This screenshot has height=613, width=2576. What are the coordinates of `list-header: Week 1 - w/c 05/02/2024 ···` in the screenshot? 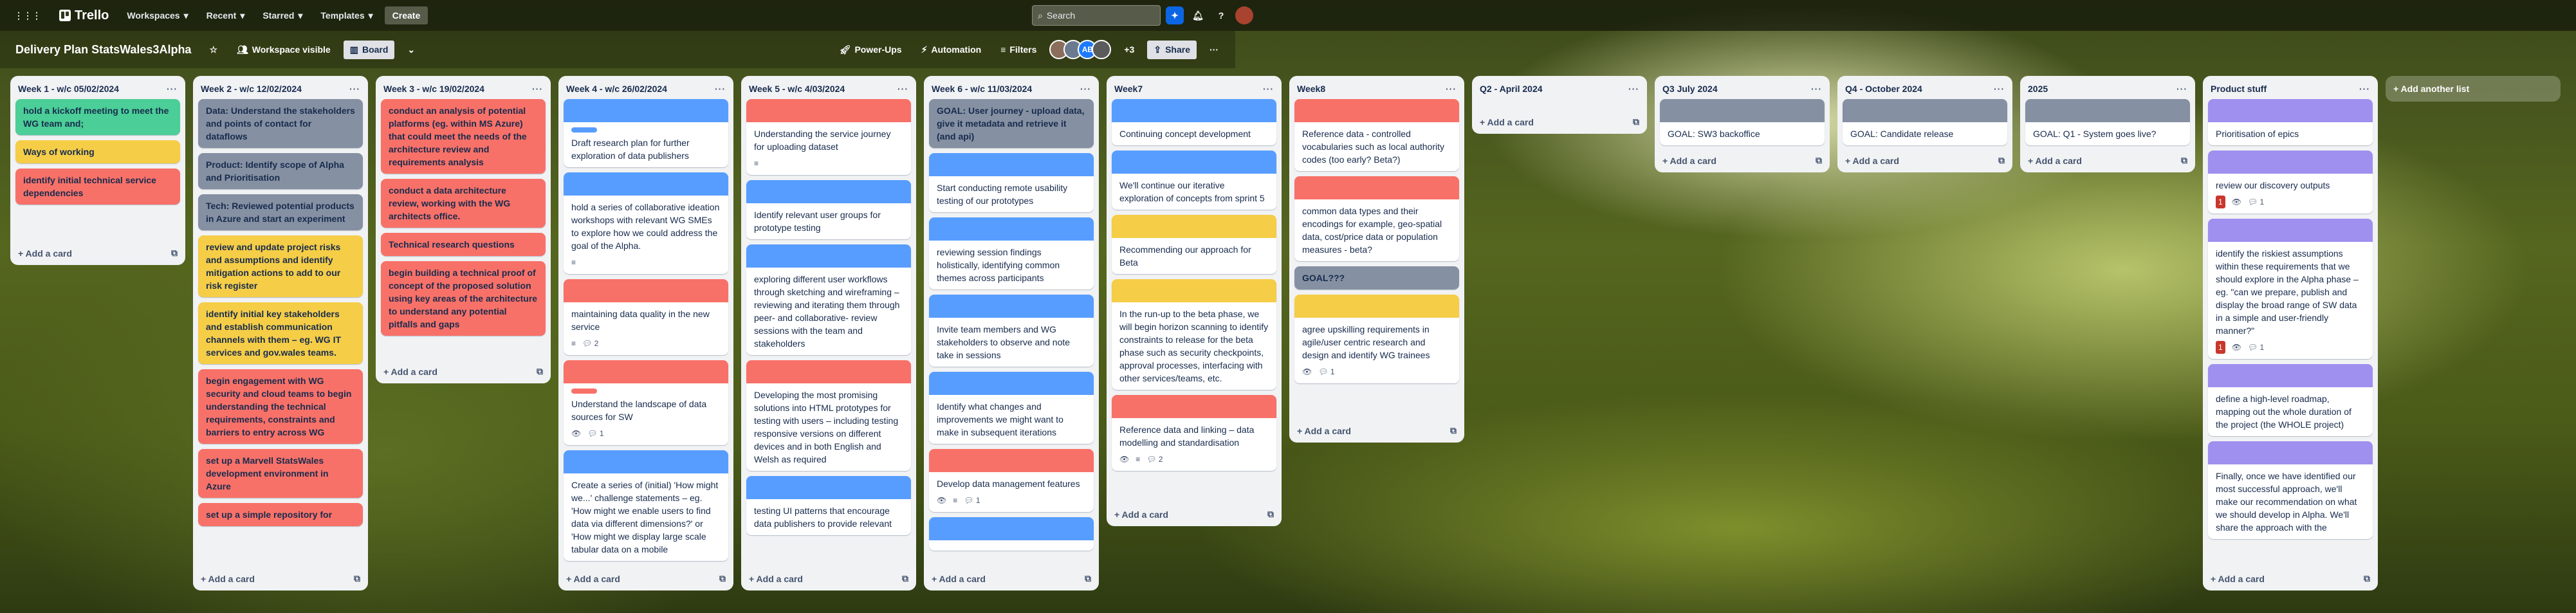 It's located at (97, 90).